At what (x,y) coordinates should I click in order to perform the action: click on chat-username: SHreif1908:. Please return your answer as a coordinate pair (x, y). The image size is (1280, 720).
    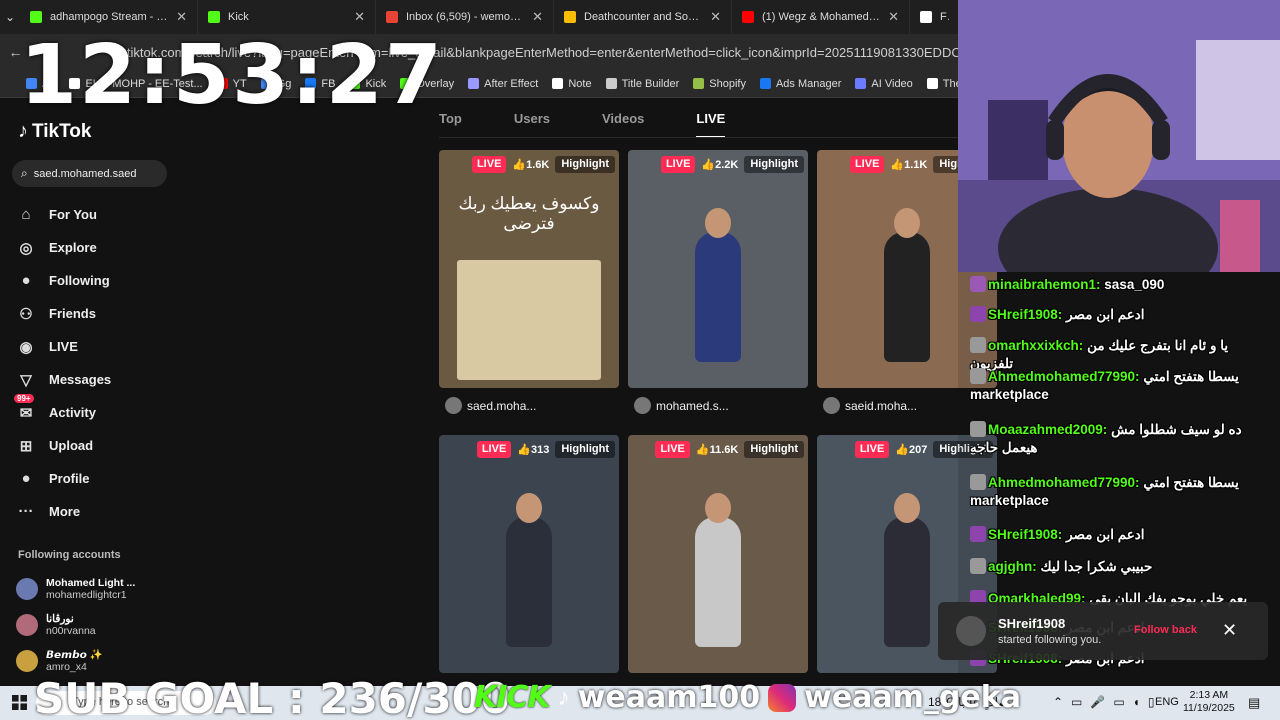
    Looking at the image, I should click on (1025, 534).